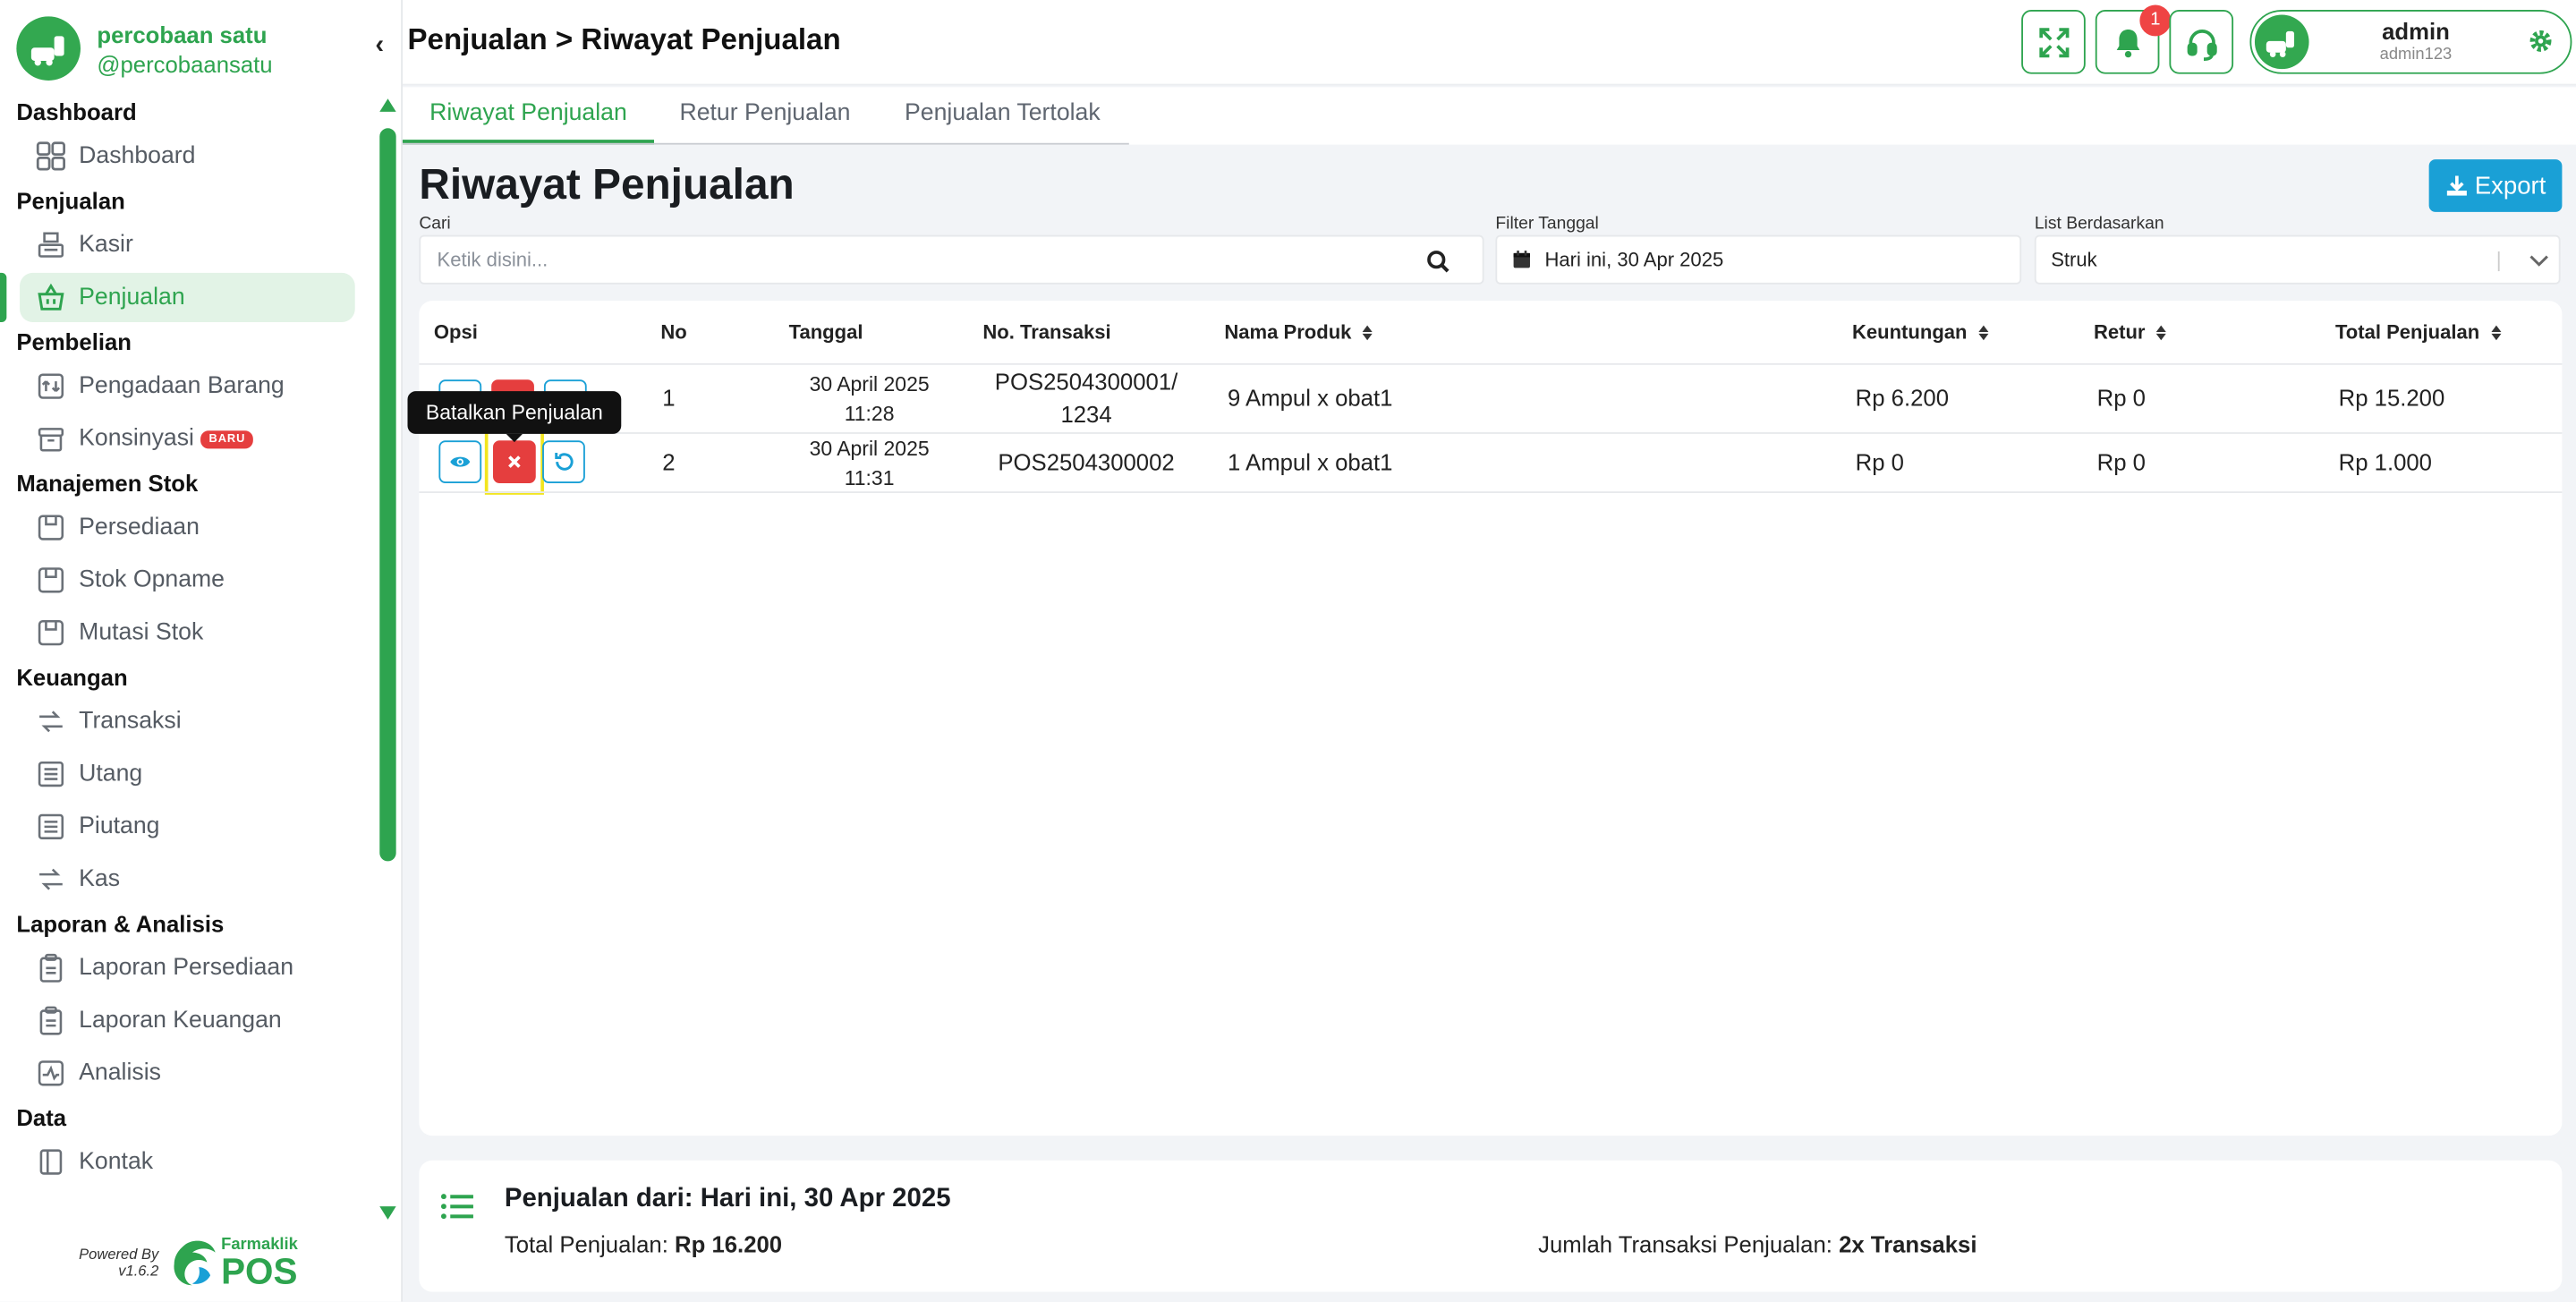 Image resolution: width=2576 pixels, height=1302 pixels. I want to click on pulse-icon, so click(50, 1073).